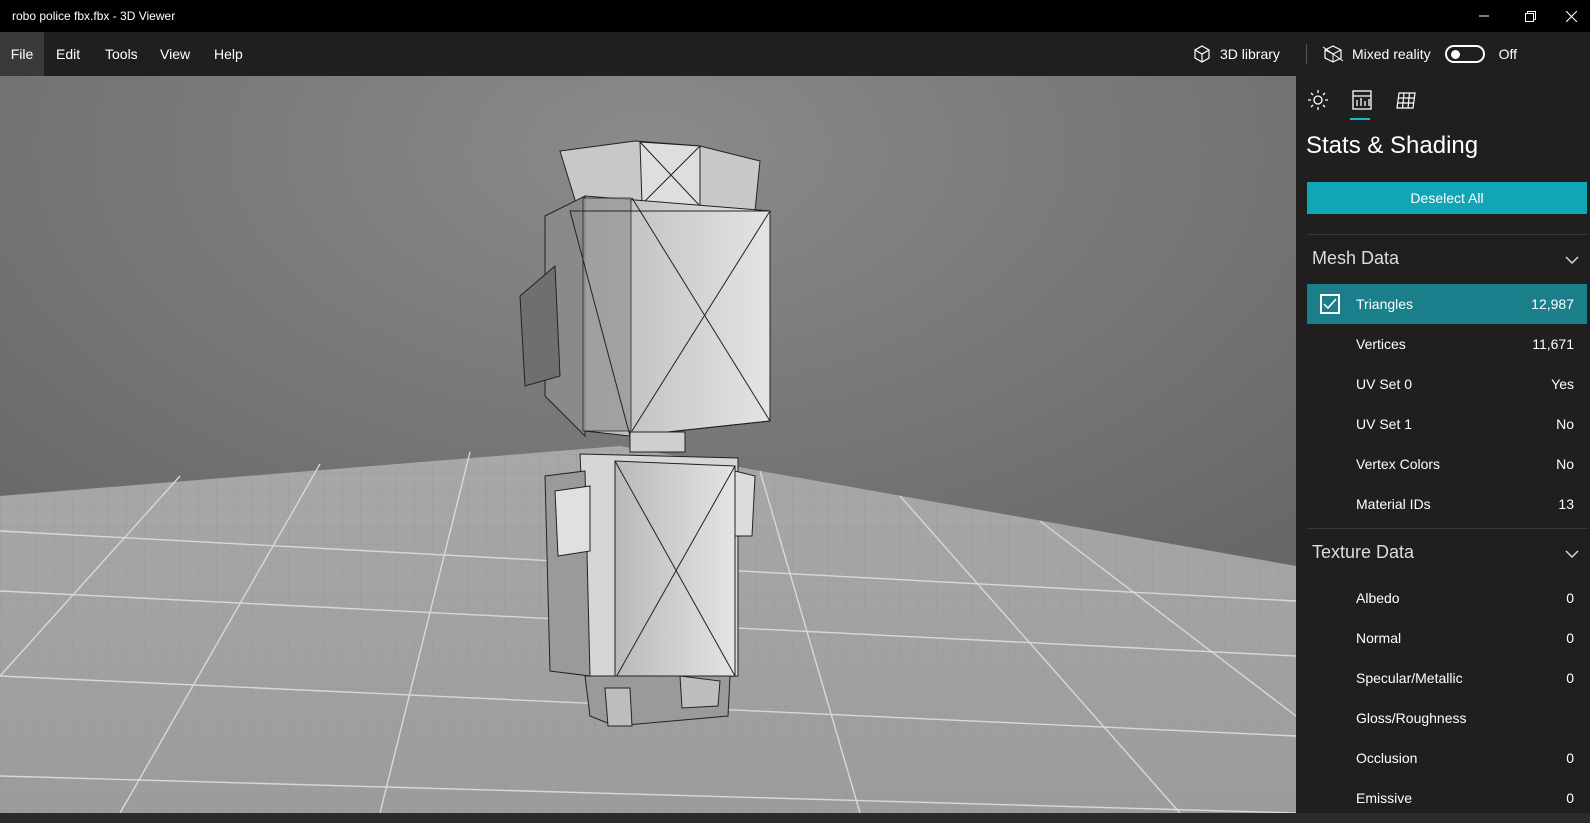  What do you see at coordinates (1447, 424) in the screenshot?
I see `mesh-row-uv-set-1: UV Set 1 No` at bounding box center [1447, 424].